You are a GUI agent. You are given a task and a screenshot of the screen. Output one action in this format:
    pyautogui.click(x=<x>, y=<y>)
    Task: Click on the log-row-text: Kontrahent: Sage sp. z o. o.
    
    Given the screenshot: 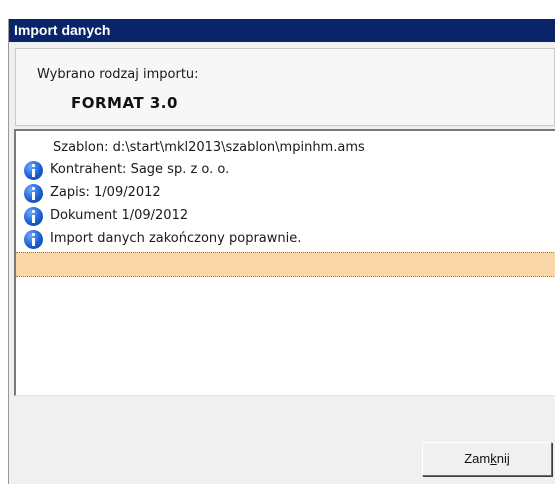 What is the action you would take?
    pyautogui.click(x=140, y=169)
    